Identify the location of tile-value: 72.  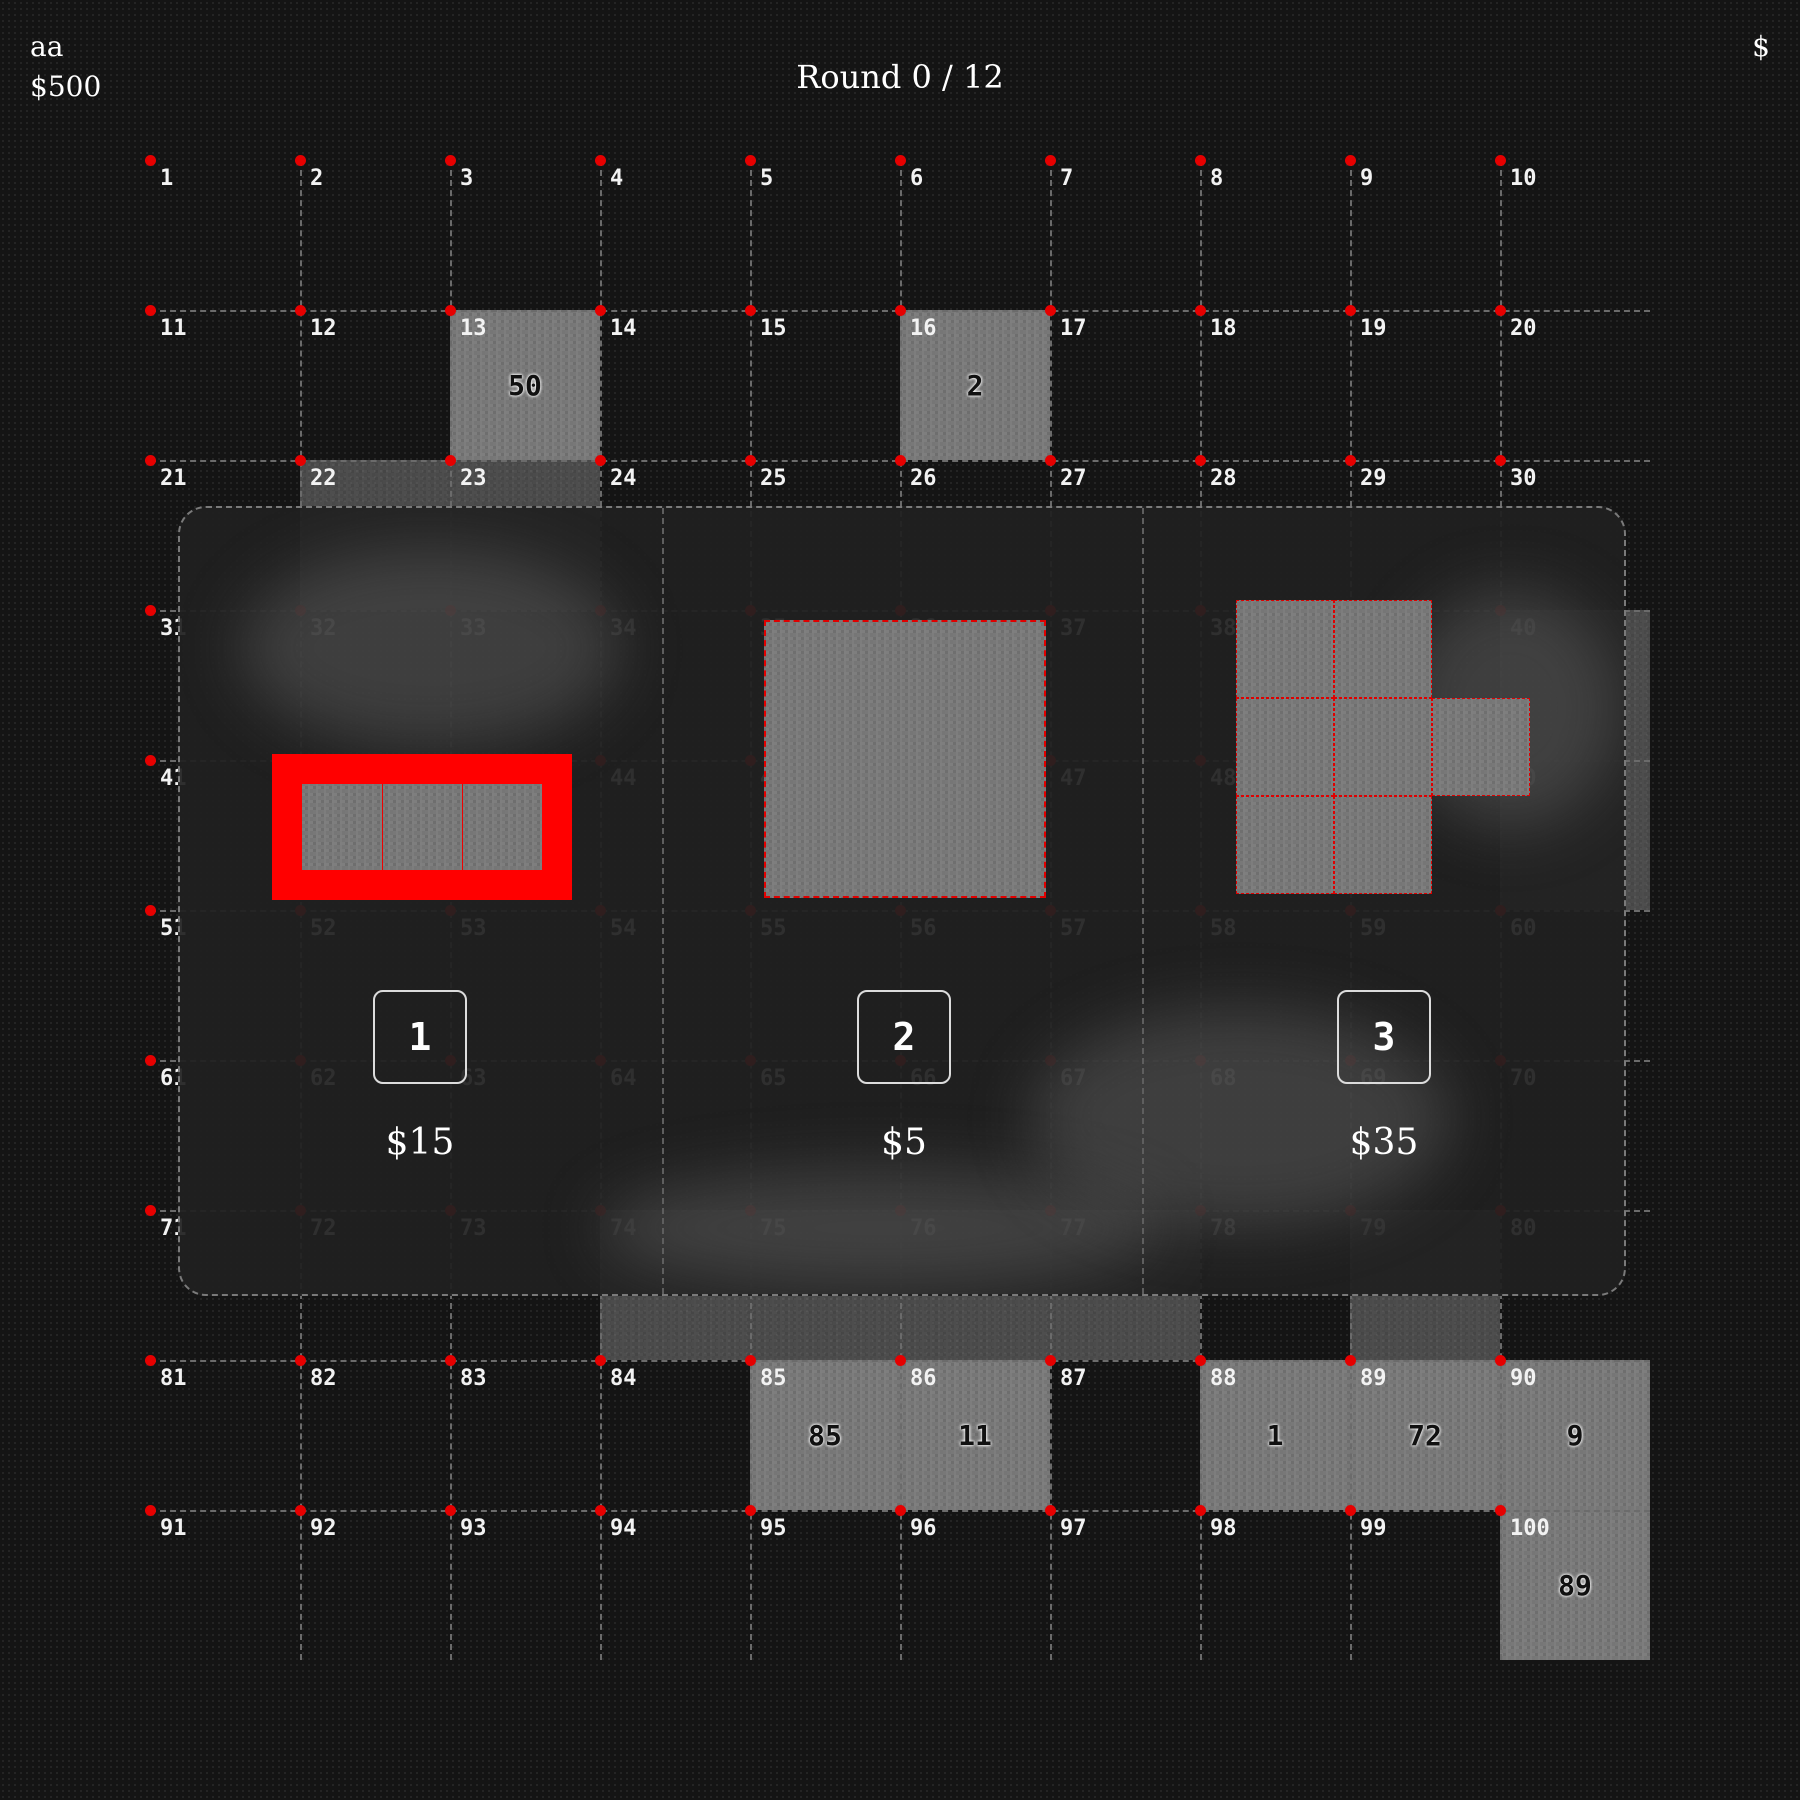
(1425, 1435).